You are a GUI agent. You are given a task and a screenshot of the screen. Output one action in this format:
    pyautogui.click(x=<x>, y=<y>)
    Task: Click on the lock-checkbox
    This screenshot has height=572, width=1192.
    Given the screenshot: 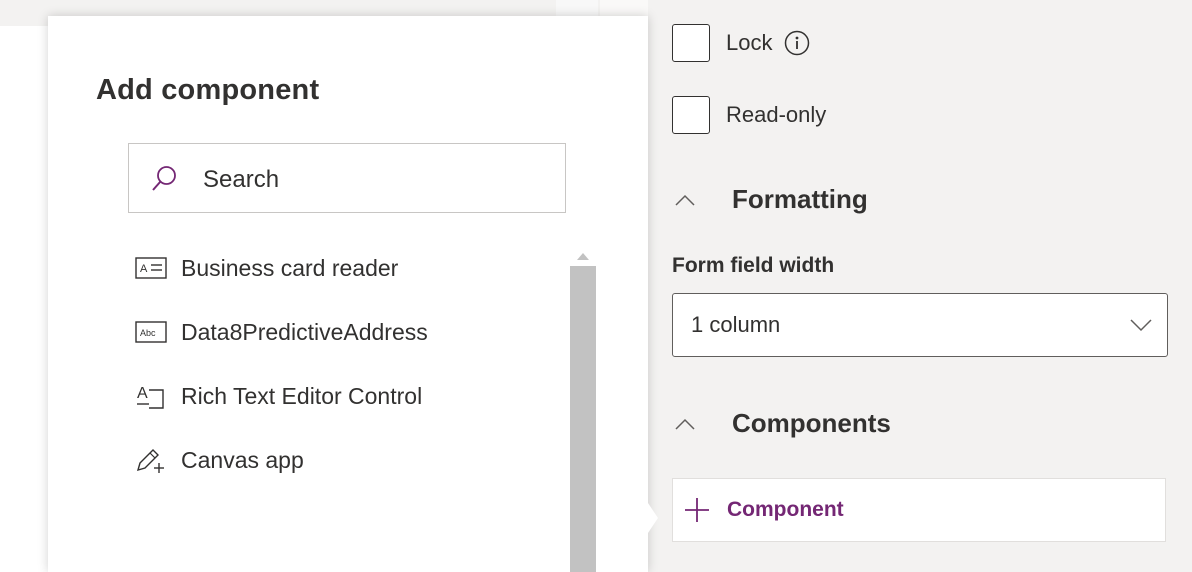 What is the action you would take?
    pyautogui.click(x=691, y=43)
    